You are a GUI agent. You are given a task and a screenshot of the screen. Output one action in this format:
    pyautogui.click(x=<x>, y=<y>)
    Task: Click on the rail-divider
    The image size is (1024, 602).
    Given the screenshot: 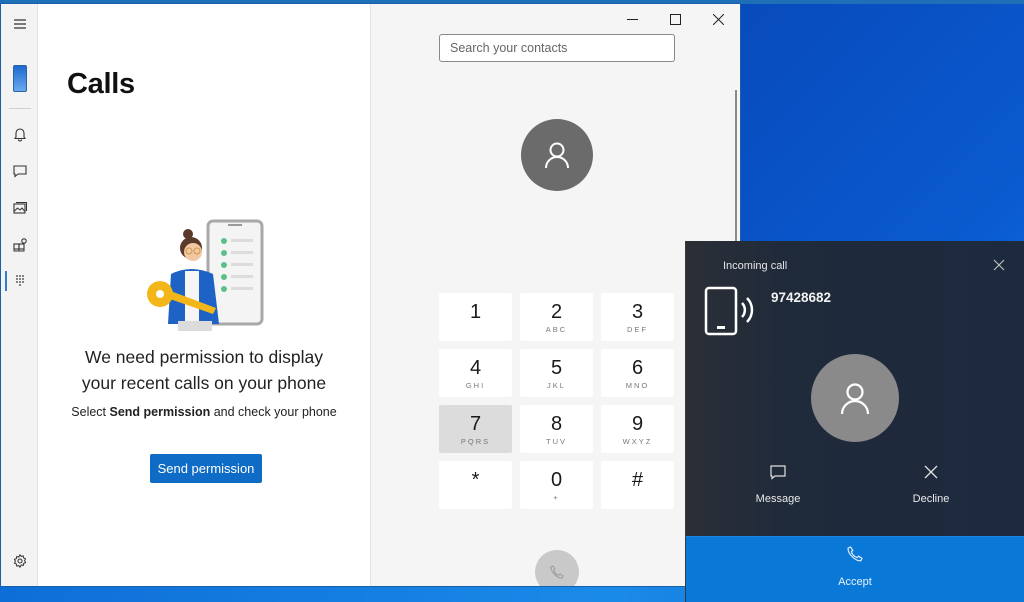 What is the action you would take?
    pyautogui.click(x=20, y=108)
    